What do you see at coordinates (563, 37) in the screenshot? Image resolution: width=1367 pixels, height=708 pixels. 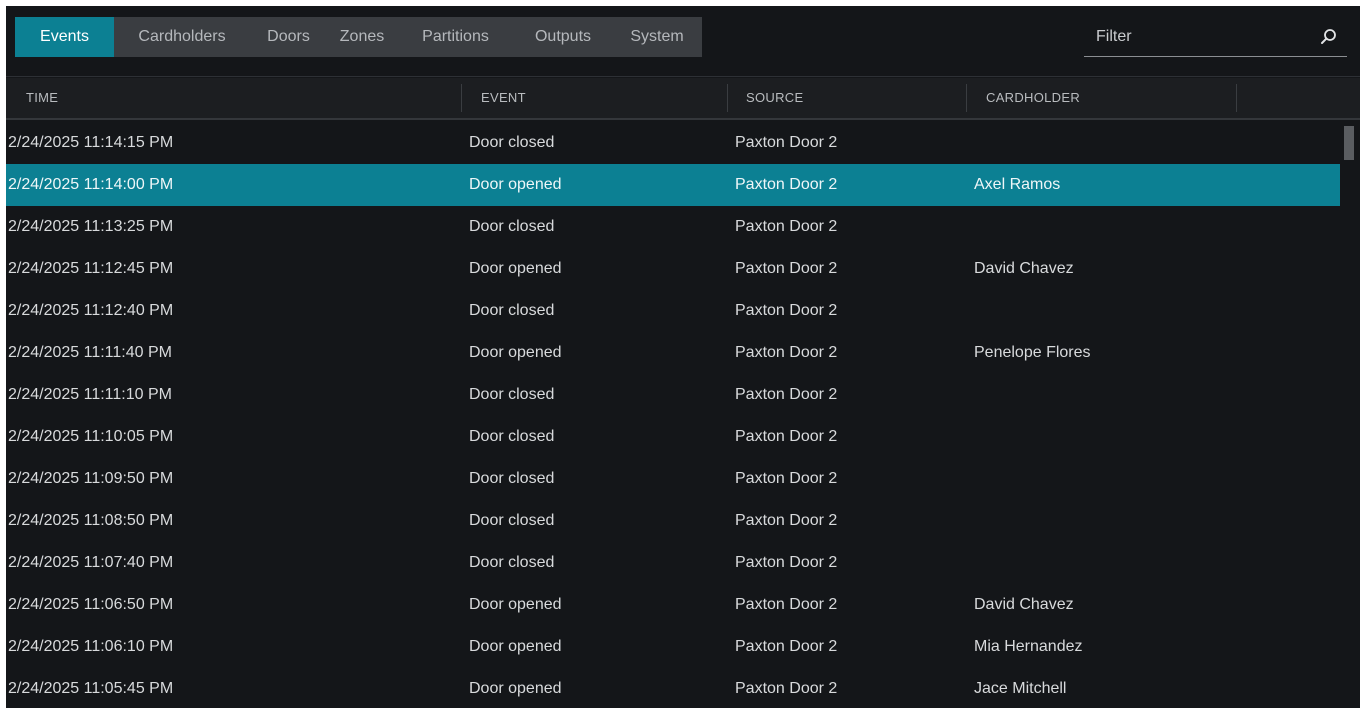 I see `tab-outputs: Outputs` at bounding box center [563, 37].